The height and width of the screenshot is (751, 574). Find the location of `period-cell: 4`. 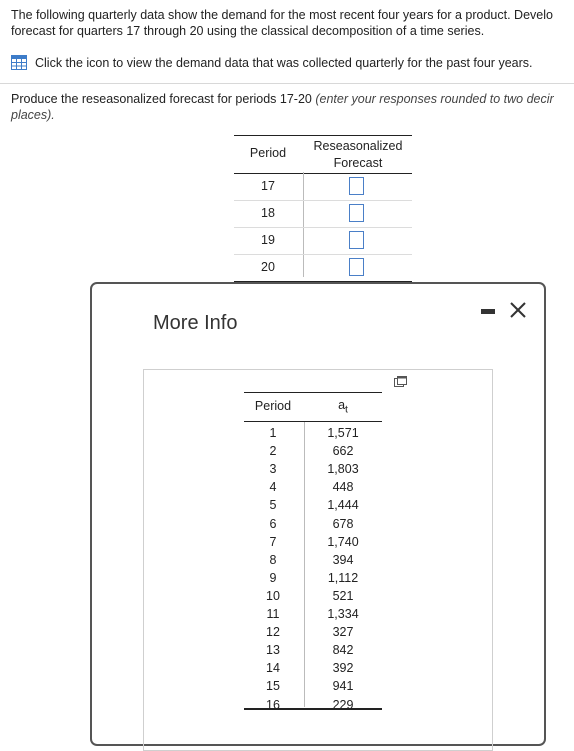

period-cell: 4 is located at coordinates (273, 487).